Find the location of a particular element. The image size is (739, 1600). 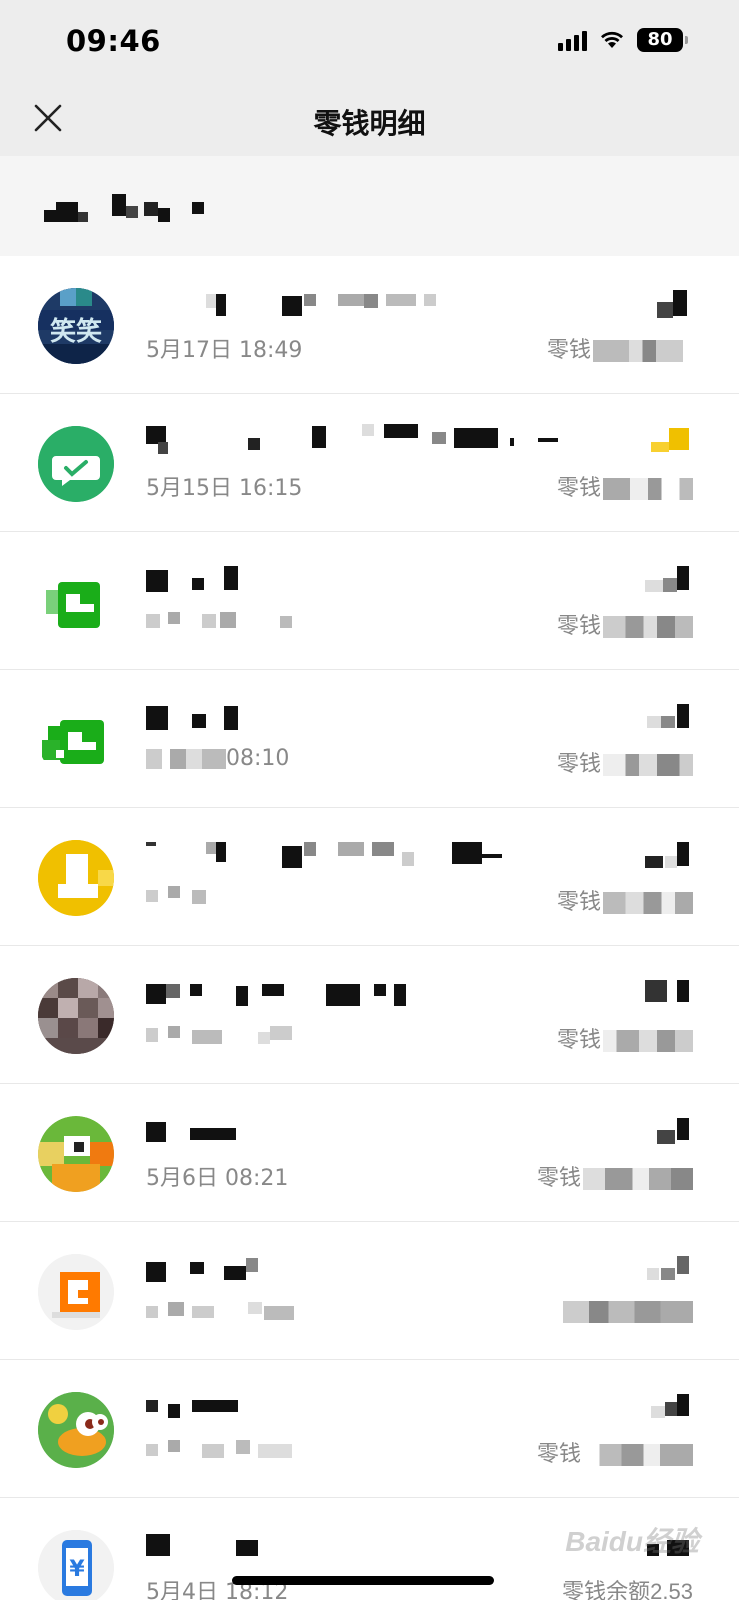

status-icons: 80 is located at coordinates (623, 40).